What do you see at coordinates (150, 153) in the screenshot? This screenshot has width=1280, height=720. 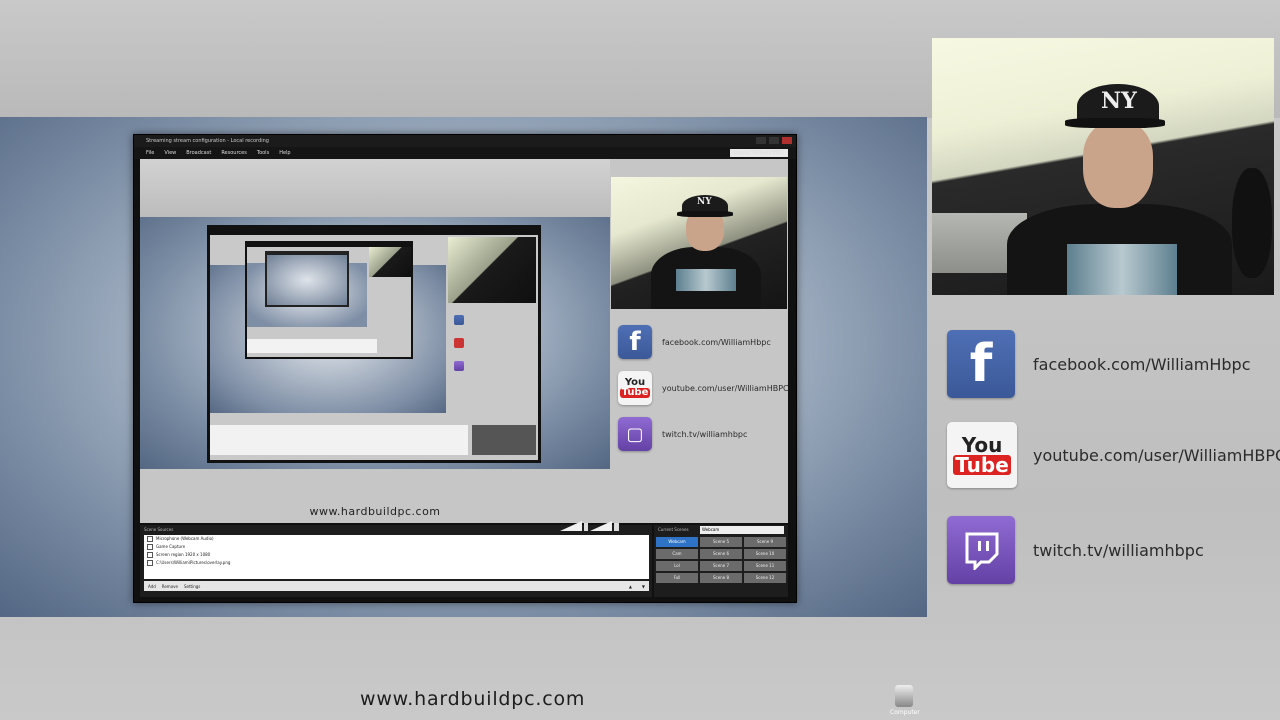 I see `menu-file: File` at bounding box center [150, 153].